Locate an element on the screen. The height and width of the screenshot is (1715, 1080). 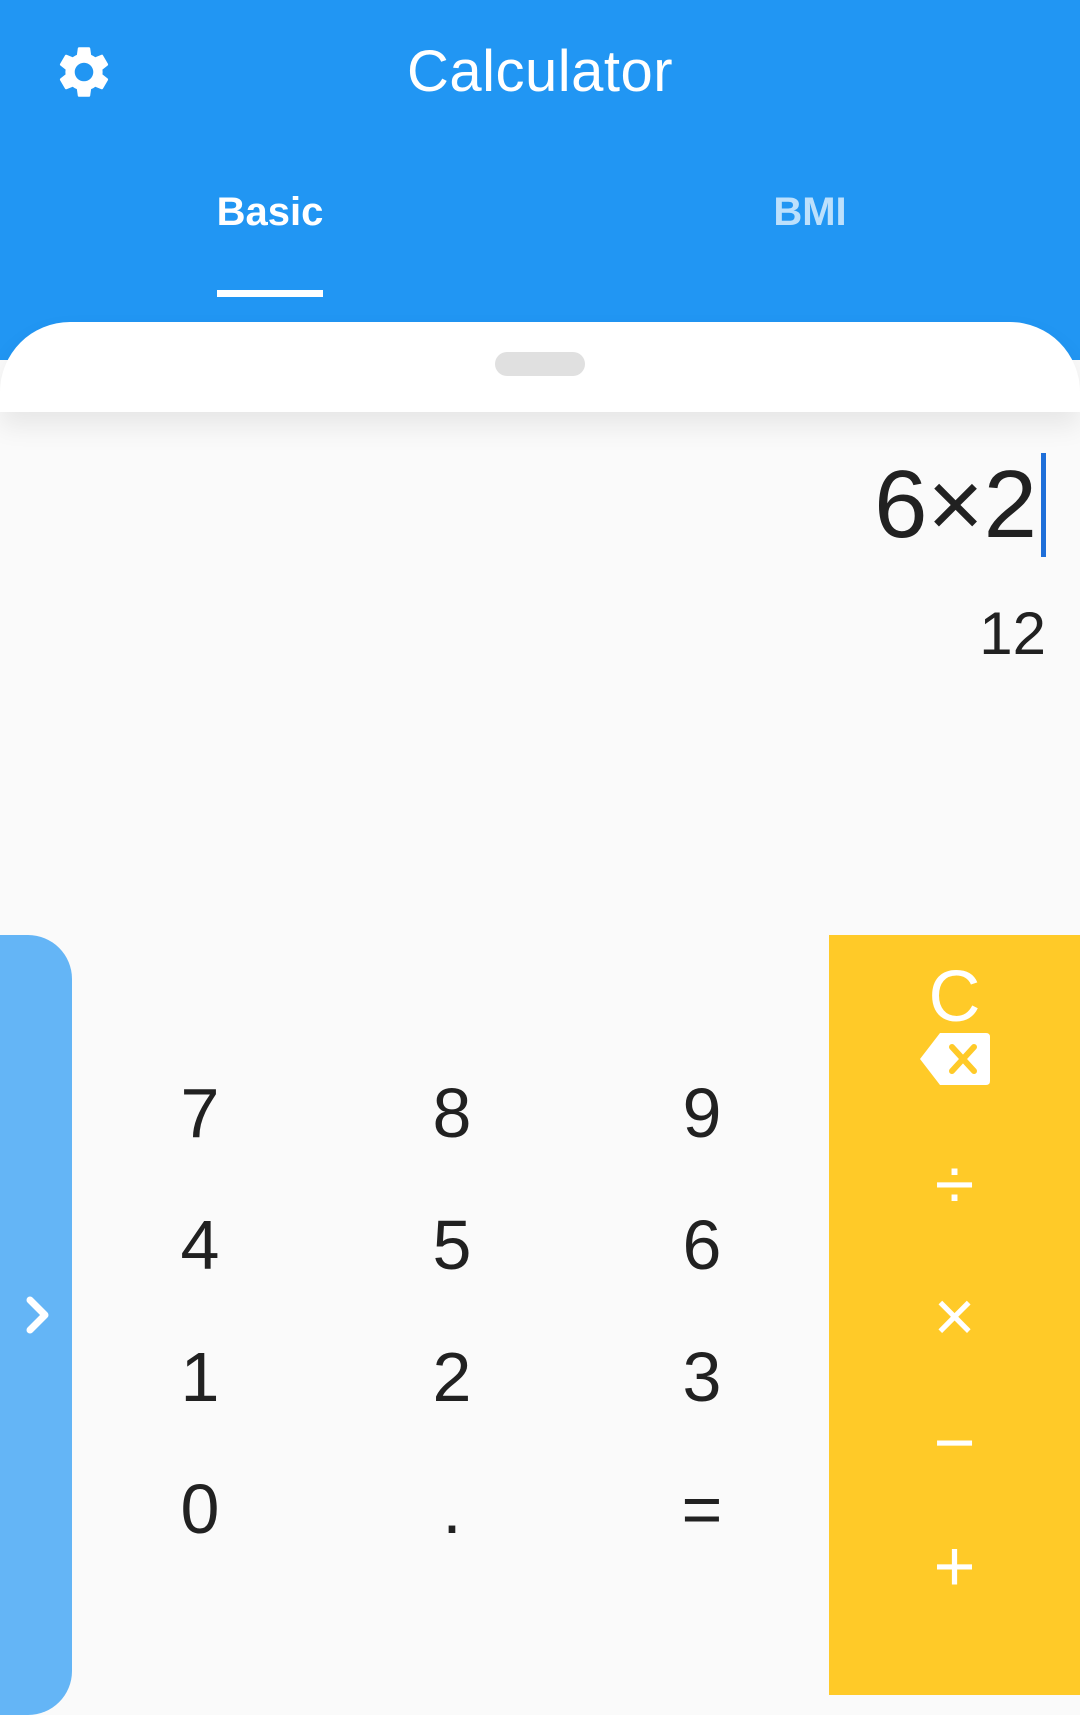
key-backspace is located at coordinates (954, 1061).